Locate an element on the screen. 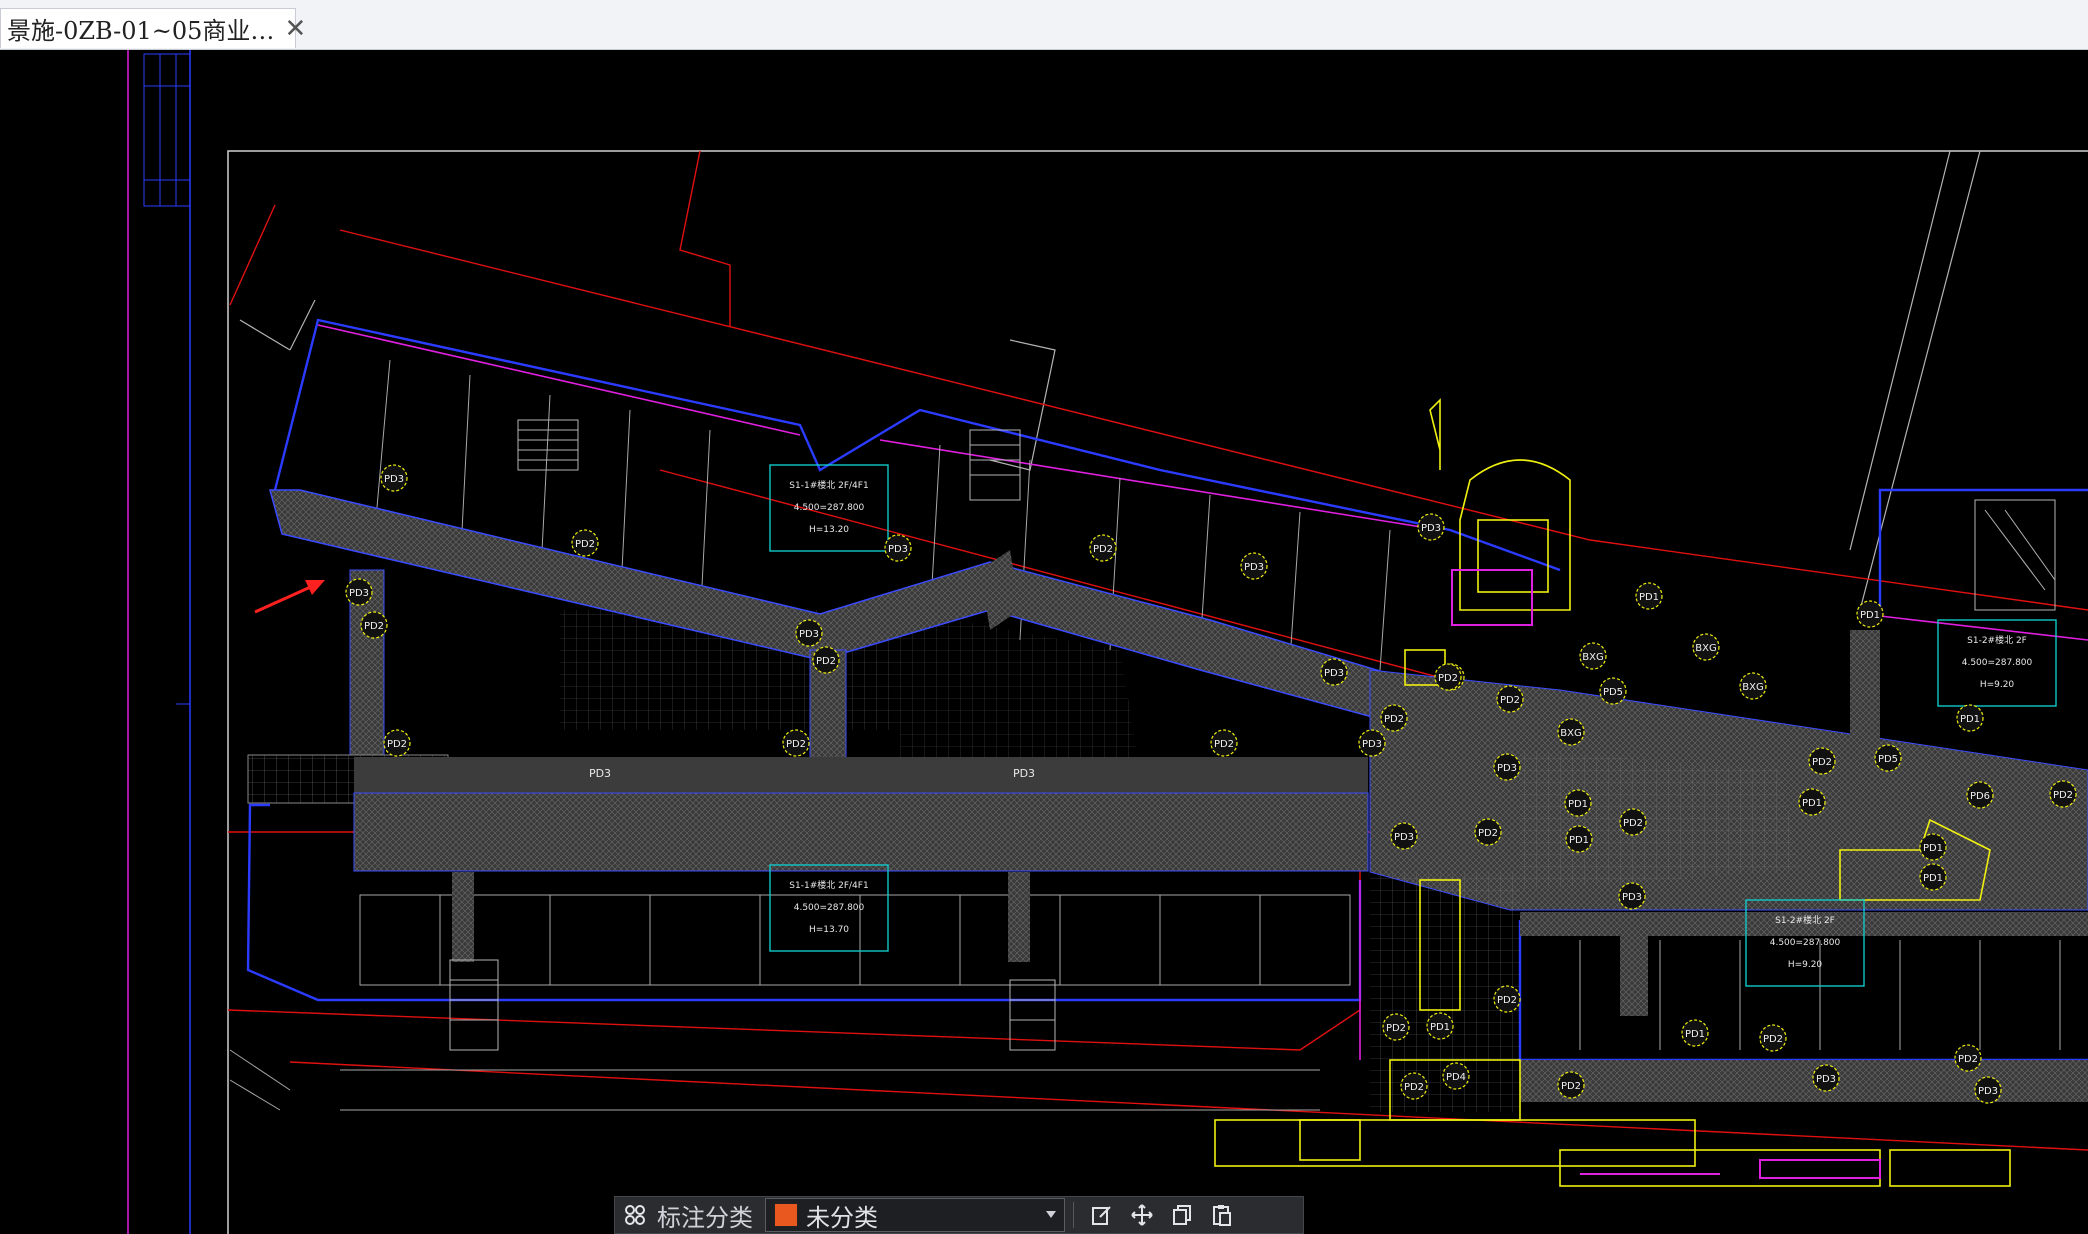  room-label-block-b: S1-1#楼北 2F/4F1 4.500=287.800 H=13.70 is located at coordinates (829, 908).